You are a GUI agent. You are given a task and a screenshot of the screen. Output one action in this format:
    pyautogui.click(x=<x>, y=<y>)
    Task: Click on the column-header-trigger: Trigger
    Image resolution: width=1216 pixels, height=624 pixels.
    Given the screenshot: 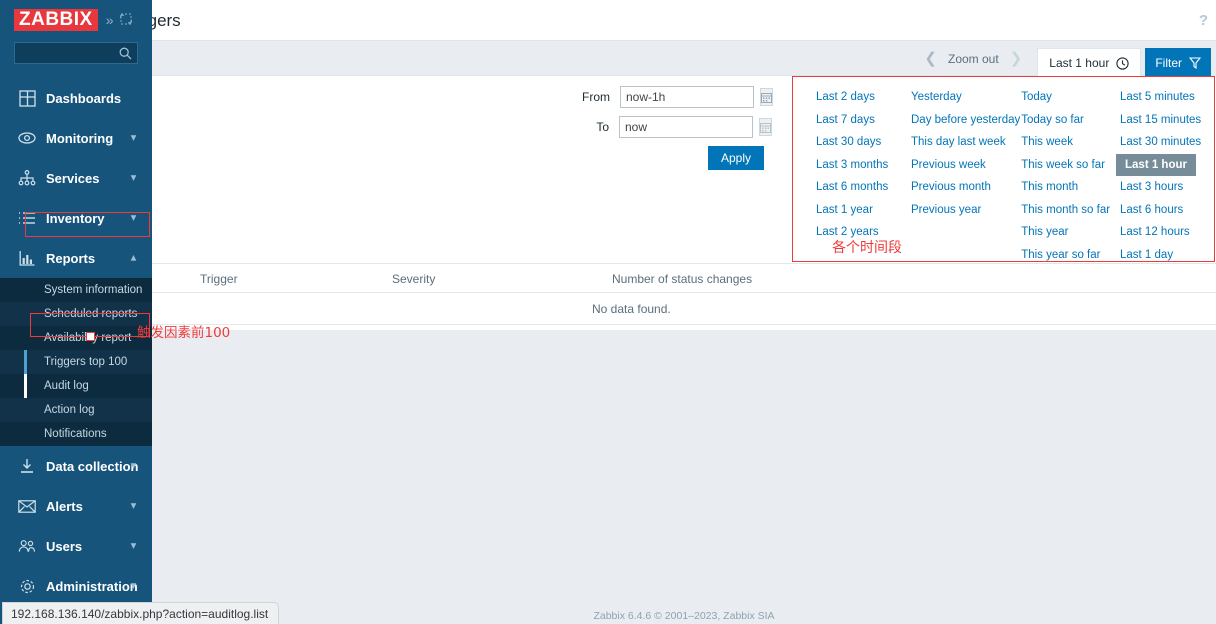 What is the action you would take?
    pyautogui.click(x=272, y=279)
    